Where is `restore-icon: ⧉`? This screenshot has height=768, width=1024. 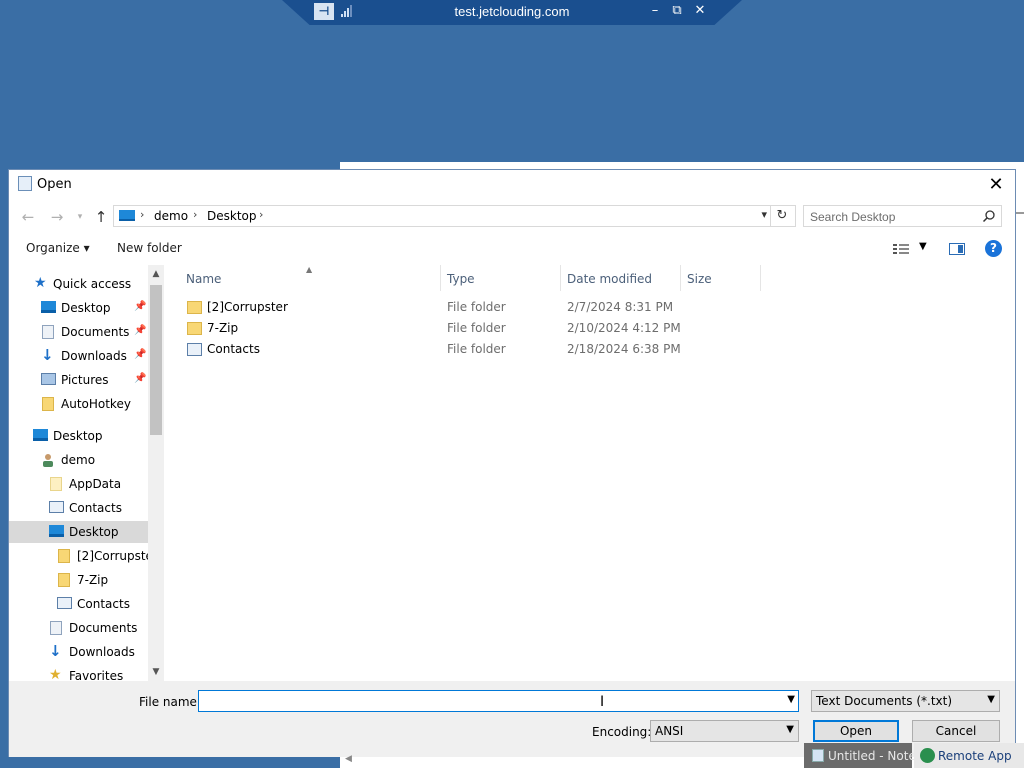
restore-icon: ⧉ is located at coordinates (677, 10).